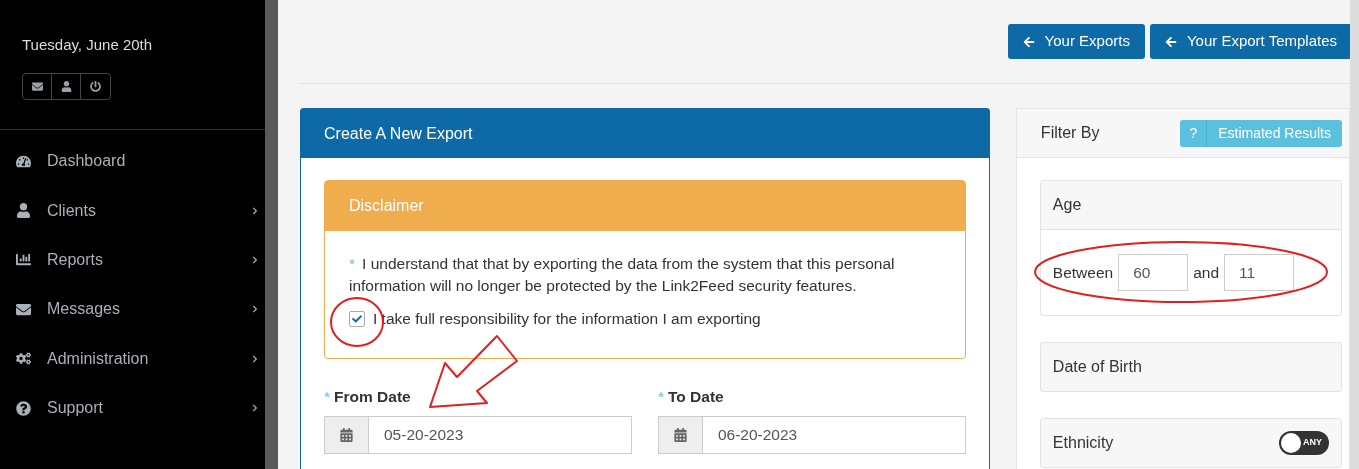  What do you see at coordinates (95, 86) in the screenshot?
I see `power-icon` at bounding box center [95, 86].